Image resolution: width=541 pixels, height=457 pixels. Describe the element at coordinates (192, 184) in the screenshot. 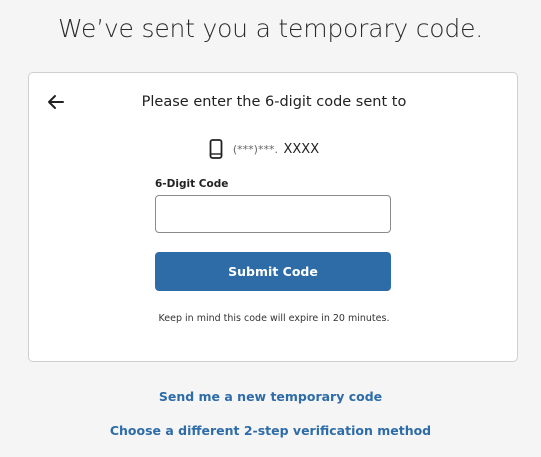

I see `code-field-label: 6-Digit Code` at that location.